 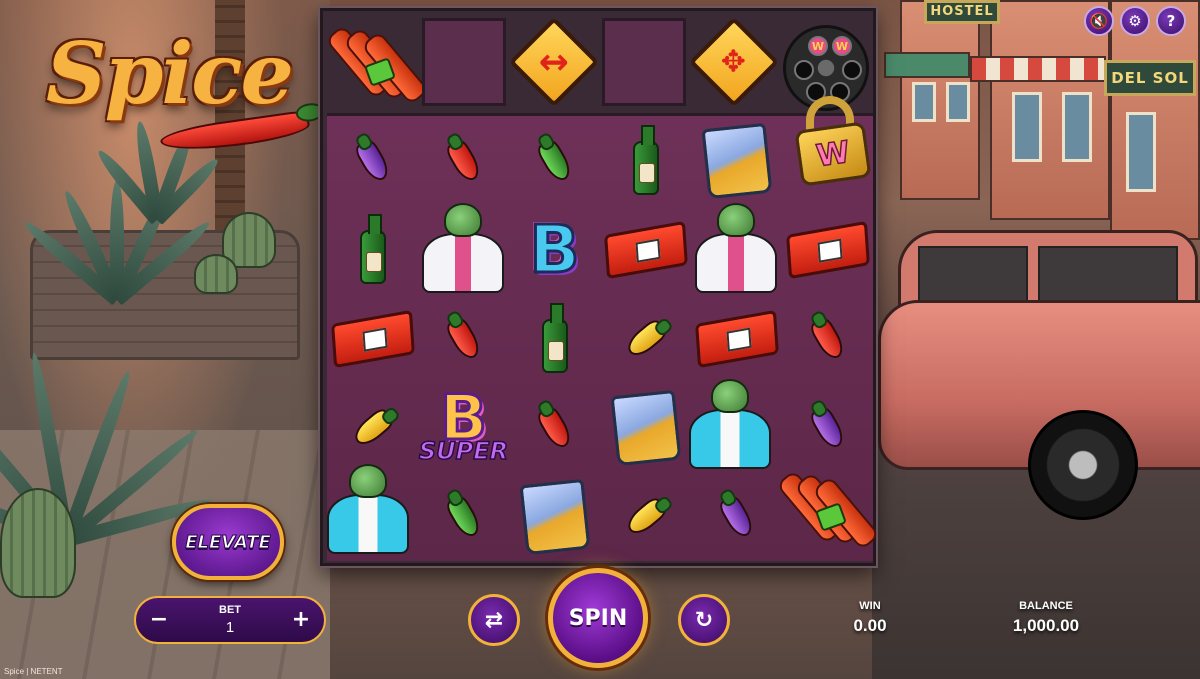 I want to click on grid-cell: W, so click(x=827, y=150).